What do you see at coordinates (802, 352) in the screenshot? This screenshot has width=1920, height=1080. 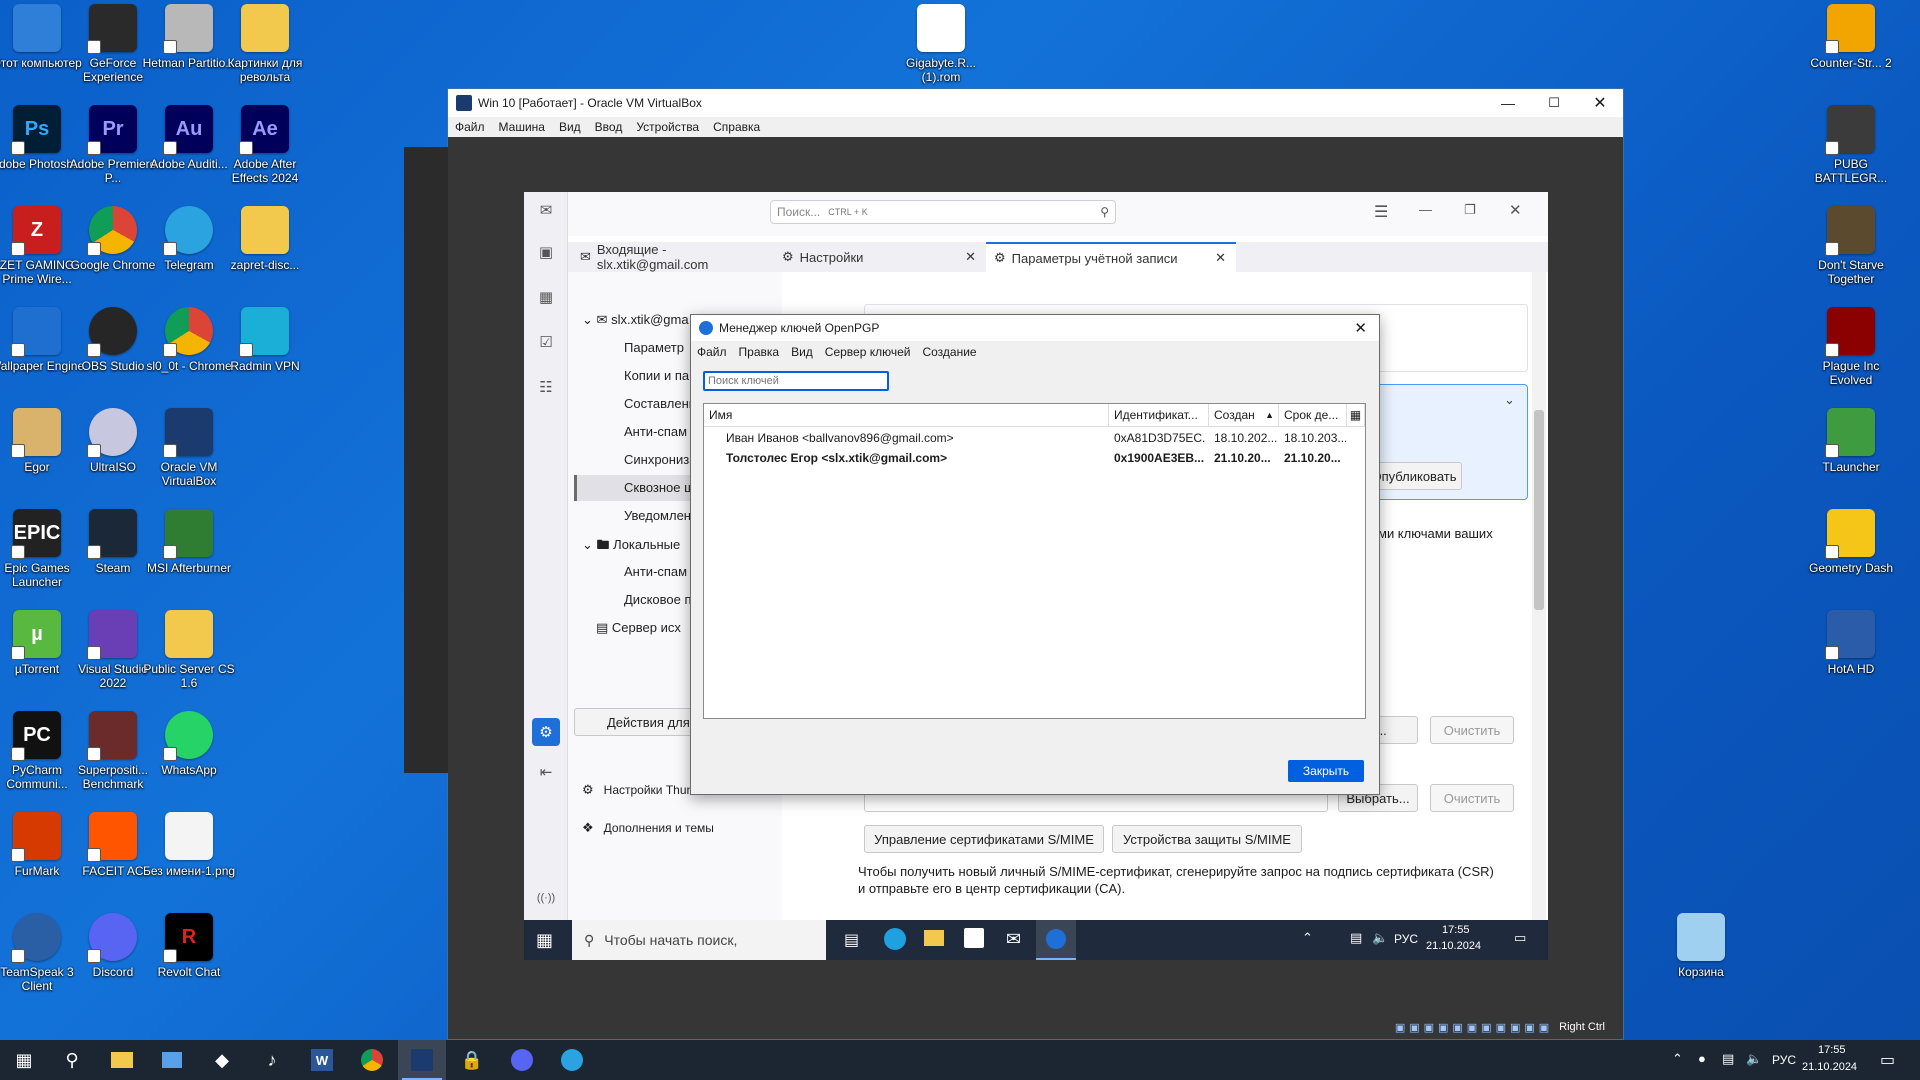 I see `menu-view: Вид` at bounding box center [802, 352].